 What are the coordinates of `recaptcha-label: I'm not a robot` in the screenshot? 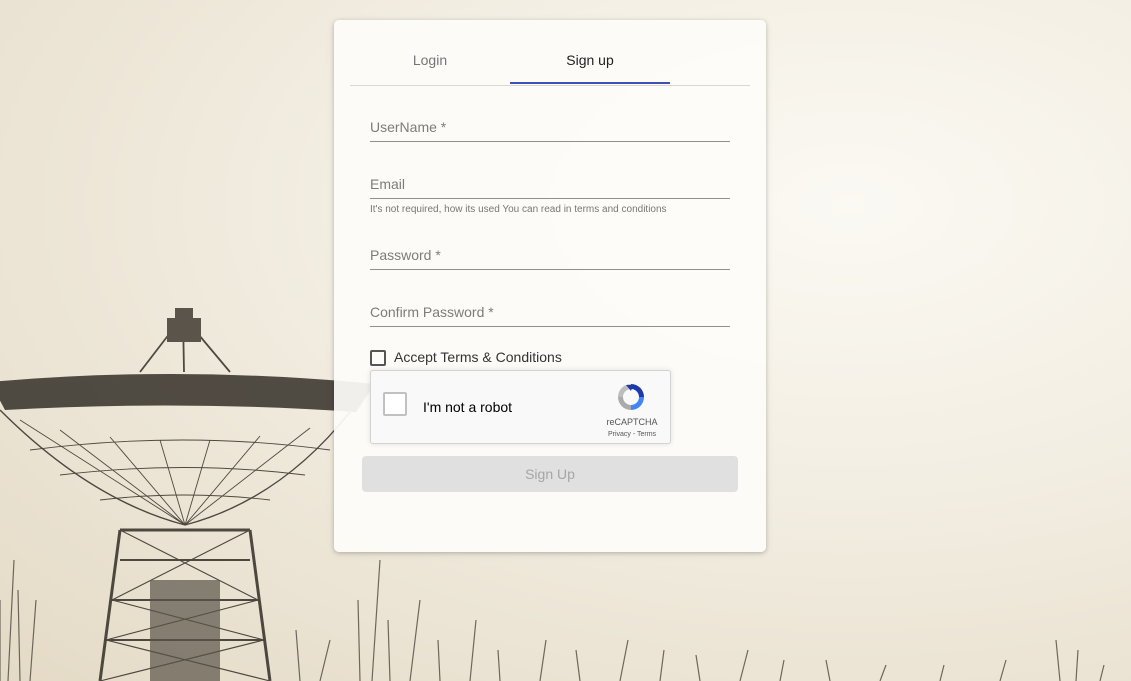 It's located at (468, 407).